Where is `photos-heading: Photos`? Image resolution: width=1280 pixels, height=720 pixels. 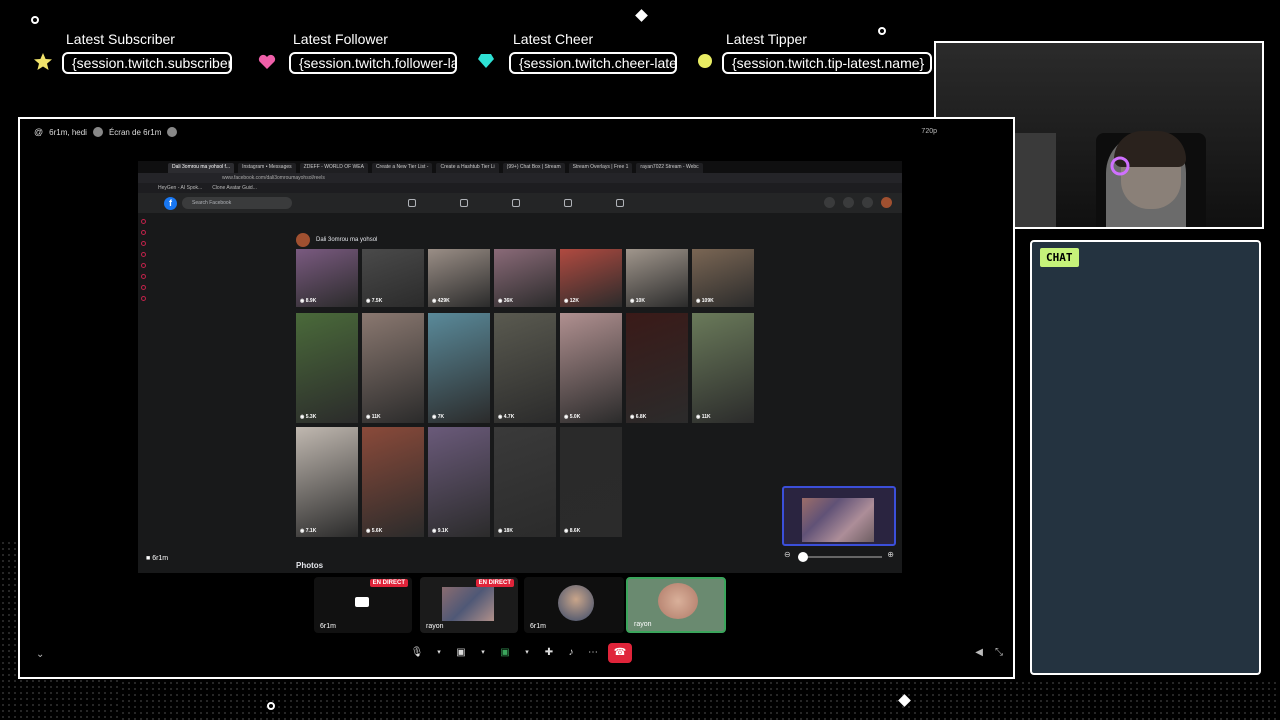 photos-heading: Photos is located at coordinates (310, 565).